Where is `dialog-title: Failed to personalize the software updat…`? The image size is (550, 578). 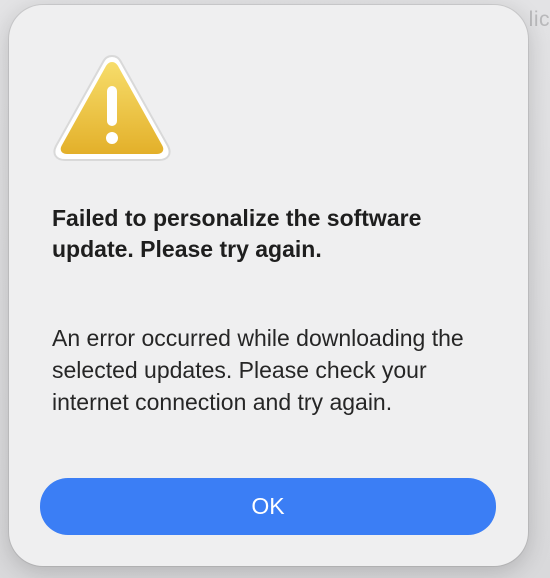
dialog-title: Failed to personalize the software updat… is located at coordinates (237, 233).